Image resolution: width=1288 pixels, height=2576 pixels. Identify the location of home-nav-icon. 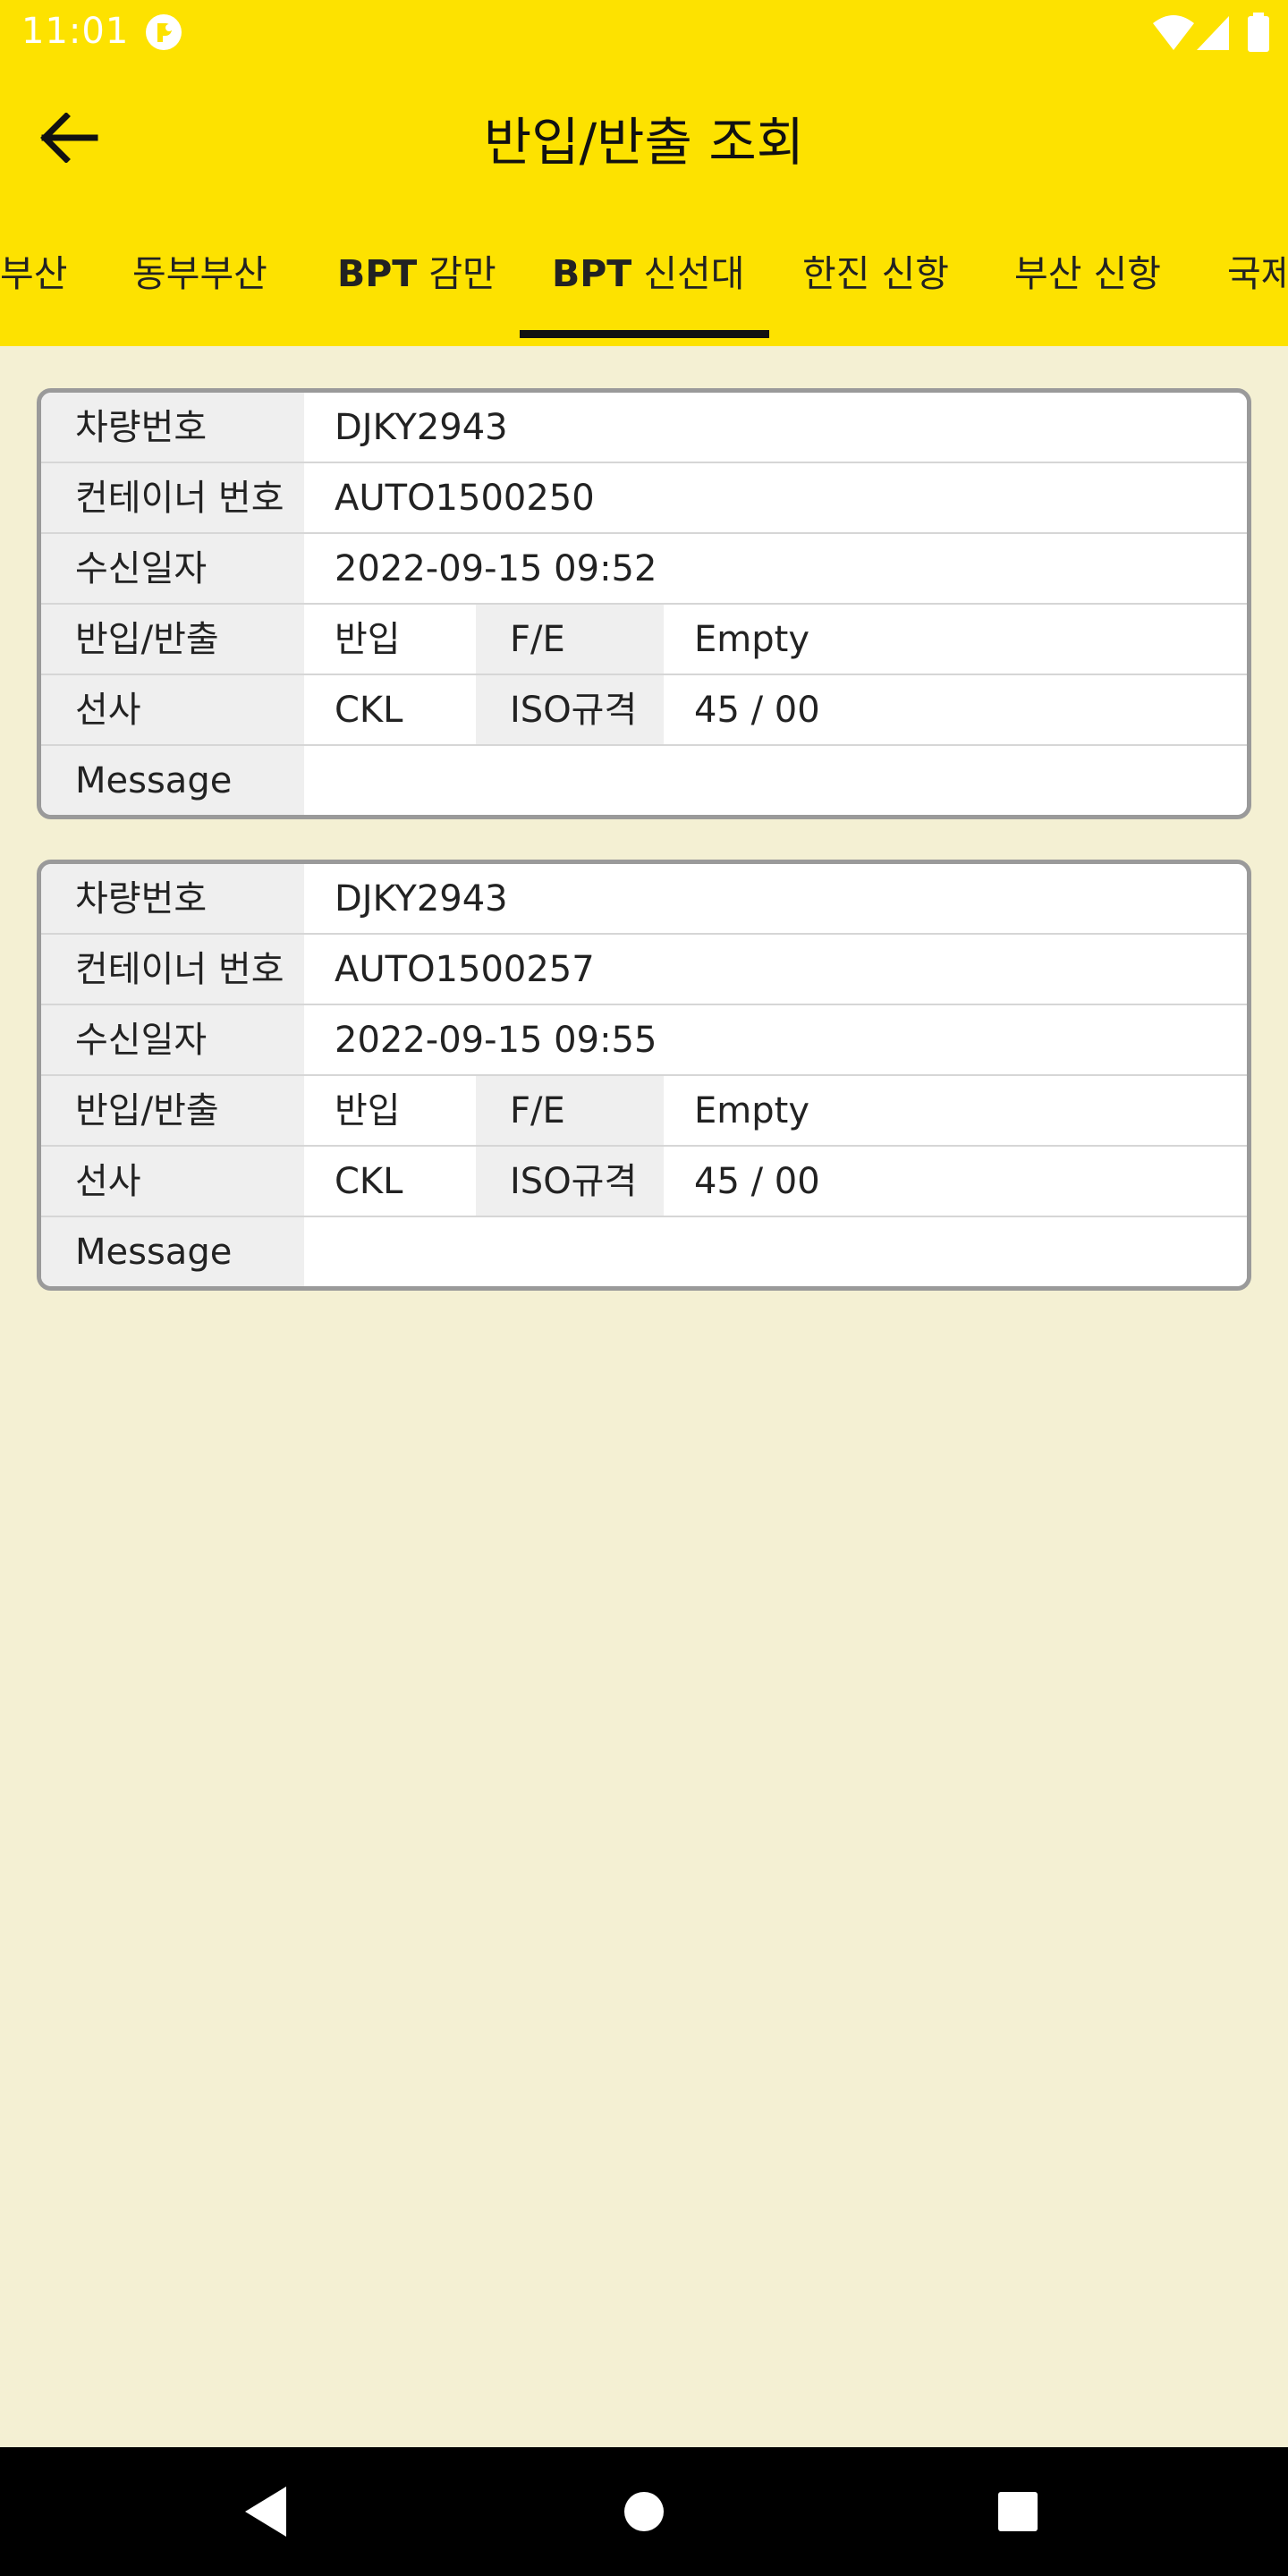
(644, 2511).